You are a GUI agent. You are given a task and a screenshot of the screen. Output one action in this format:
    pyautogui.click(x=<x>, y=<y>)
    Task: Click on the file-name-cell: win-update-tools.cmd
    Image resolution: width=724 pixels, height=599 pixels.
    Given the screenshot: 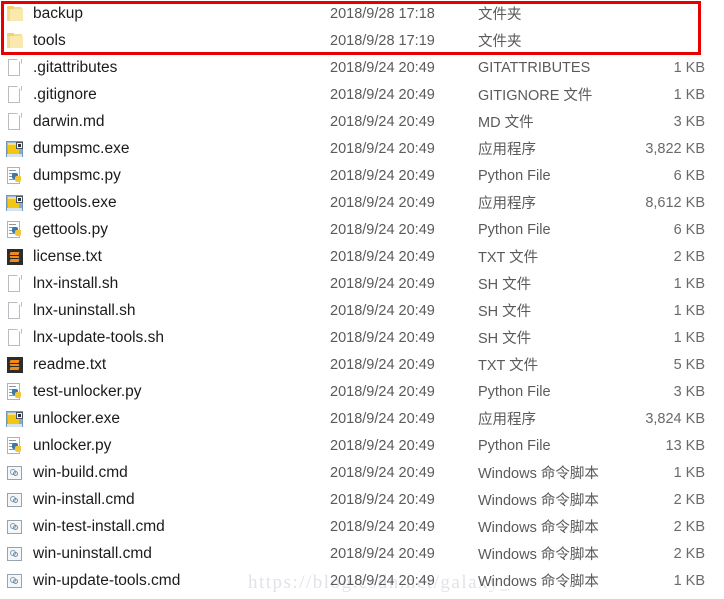 What is the action you would take?
    pyautogui.click(x=93, y=580)
    